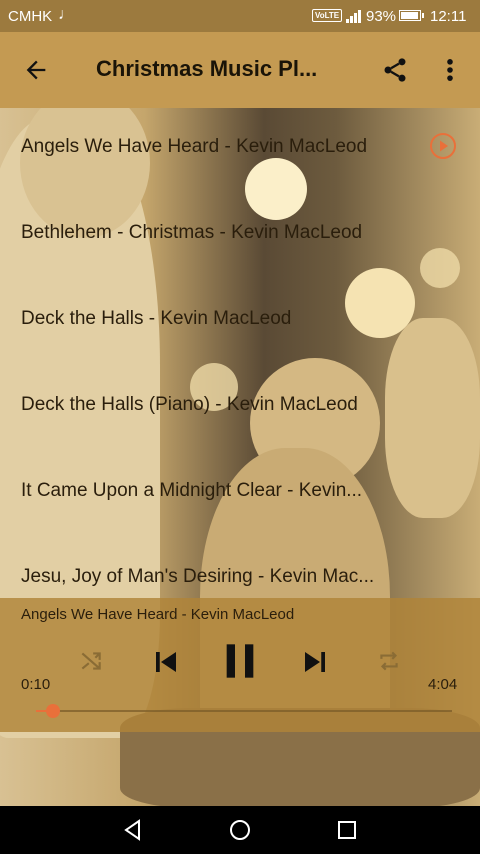 Image resolution: width=480 pixels, height=854 pixels. What do you see at coordinates (443, 684) in the screenshot?
I see `total-time: 4:04` at bounding box center [443, 684].